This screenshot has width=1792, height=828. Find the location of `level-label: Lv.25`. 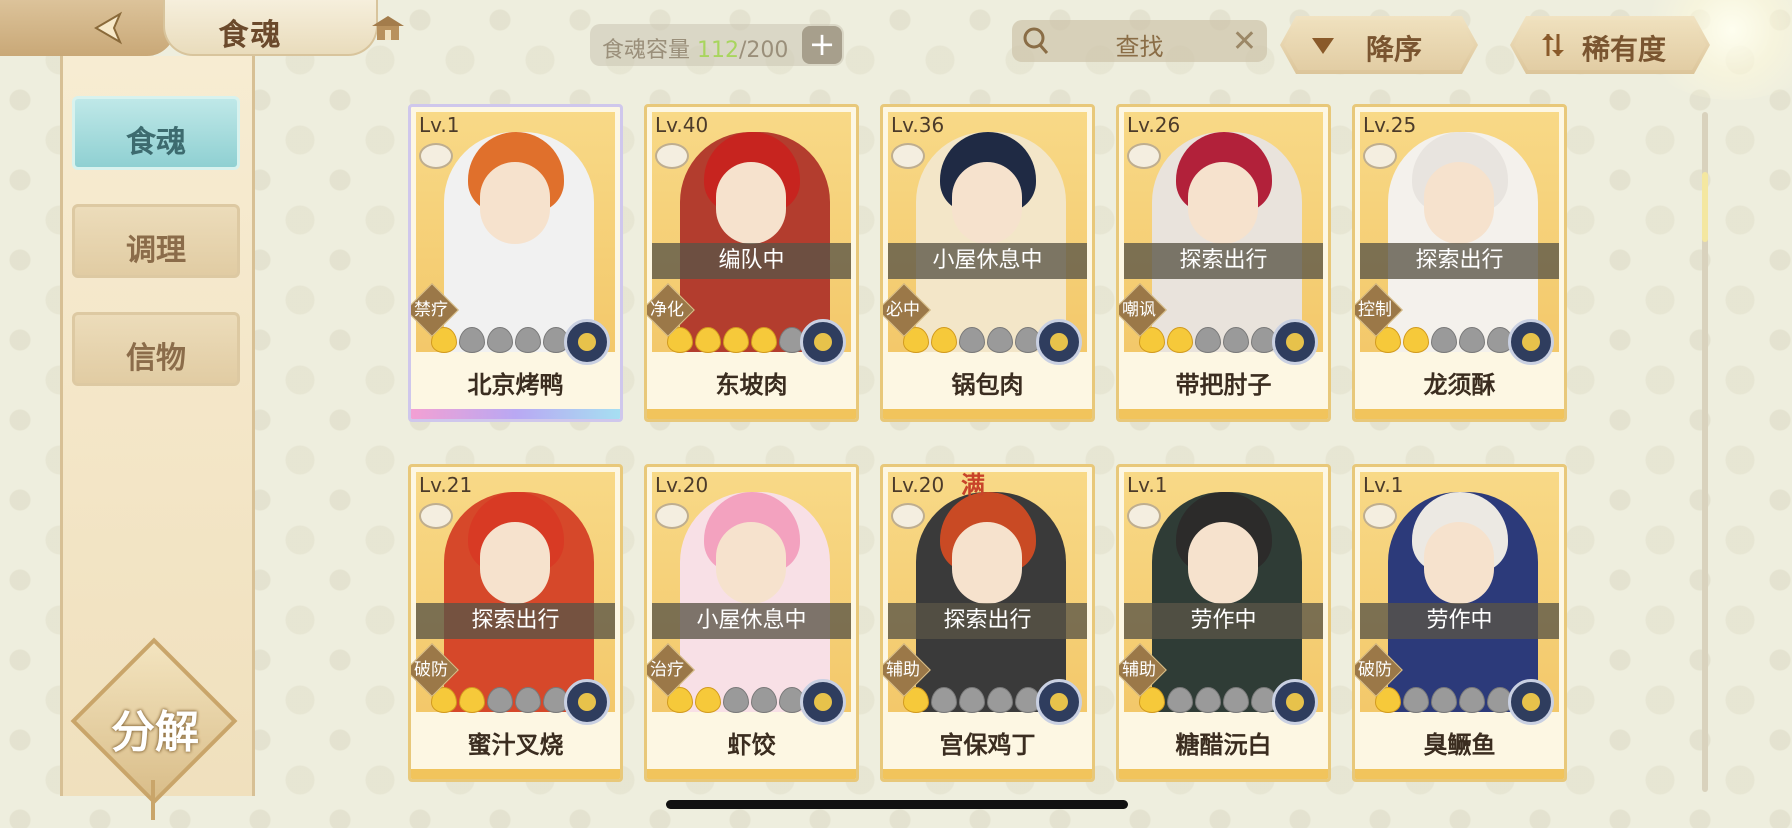

level-label: Lv.25 is located at coordinates (1390, 125).